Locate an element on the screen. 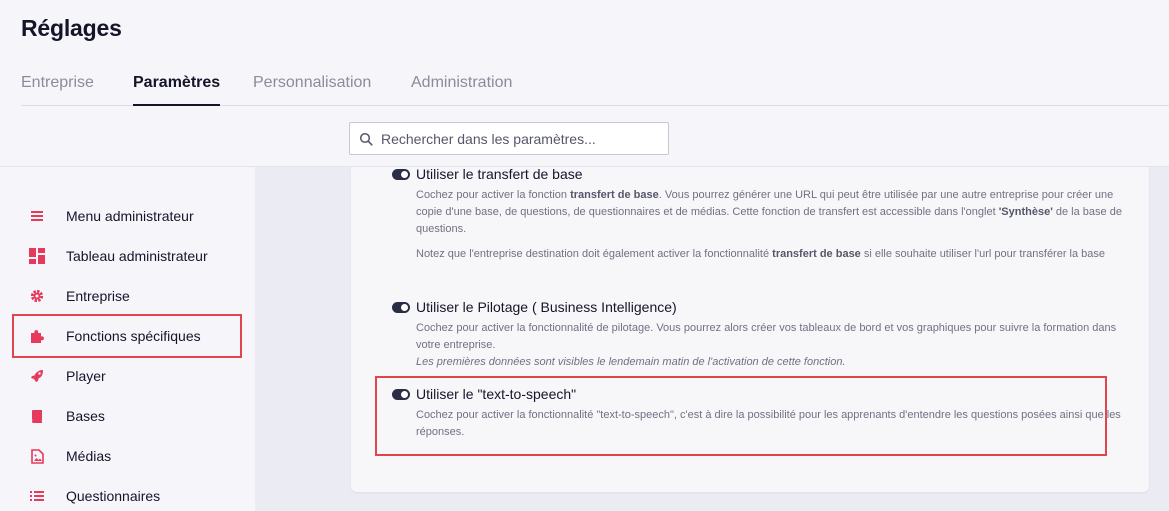  image-icon is located at coordinates (37, 456).